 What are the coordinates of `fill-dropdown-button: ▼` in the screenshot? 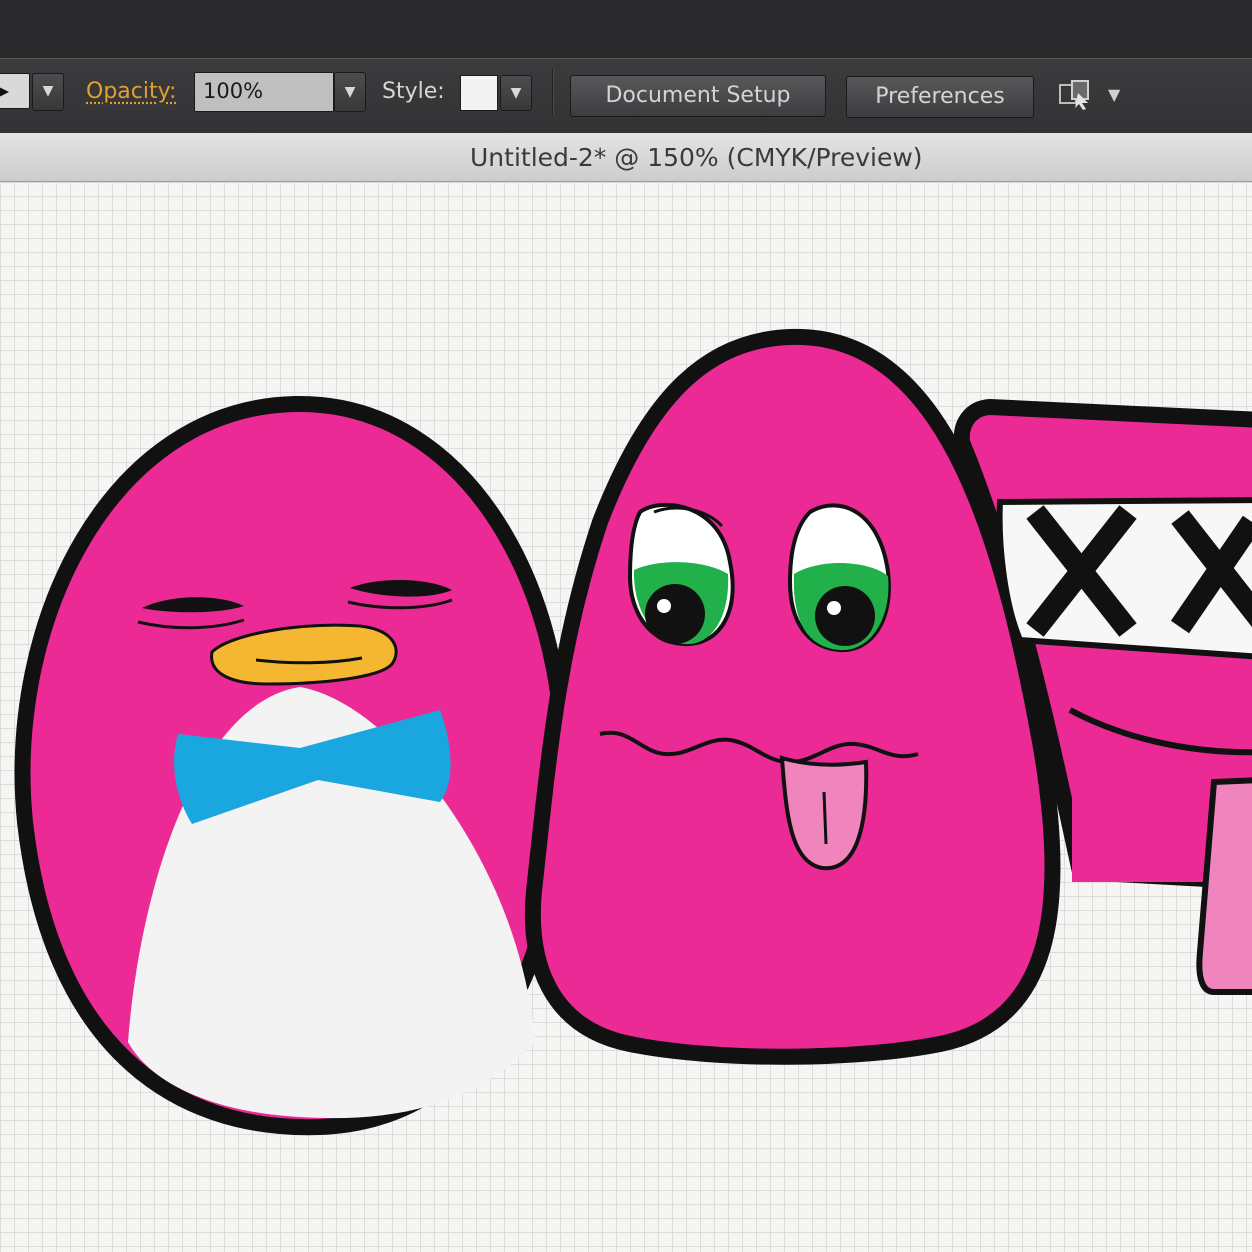 It's located at (48, 92).